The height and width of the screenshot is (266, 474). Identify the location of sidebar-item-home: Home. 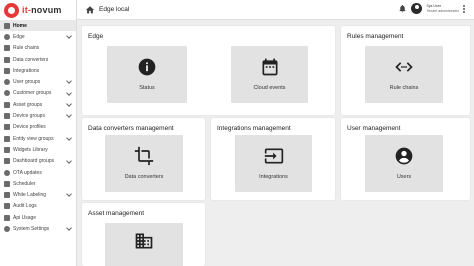
(38, 26).